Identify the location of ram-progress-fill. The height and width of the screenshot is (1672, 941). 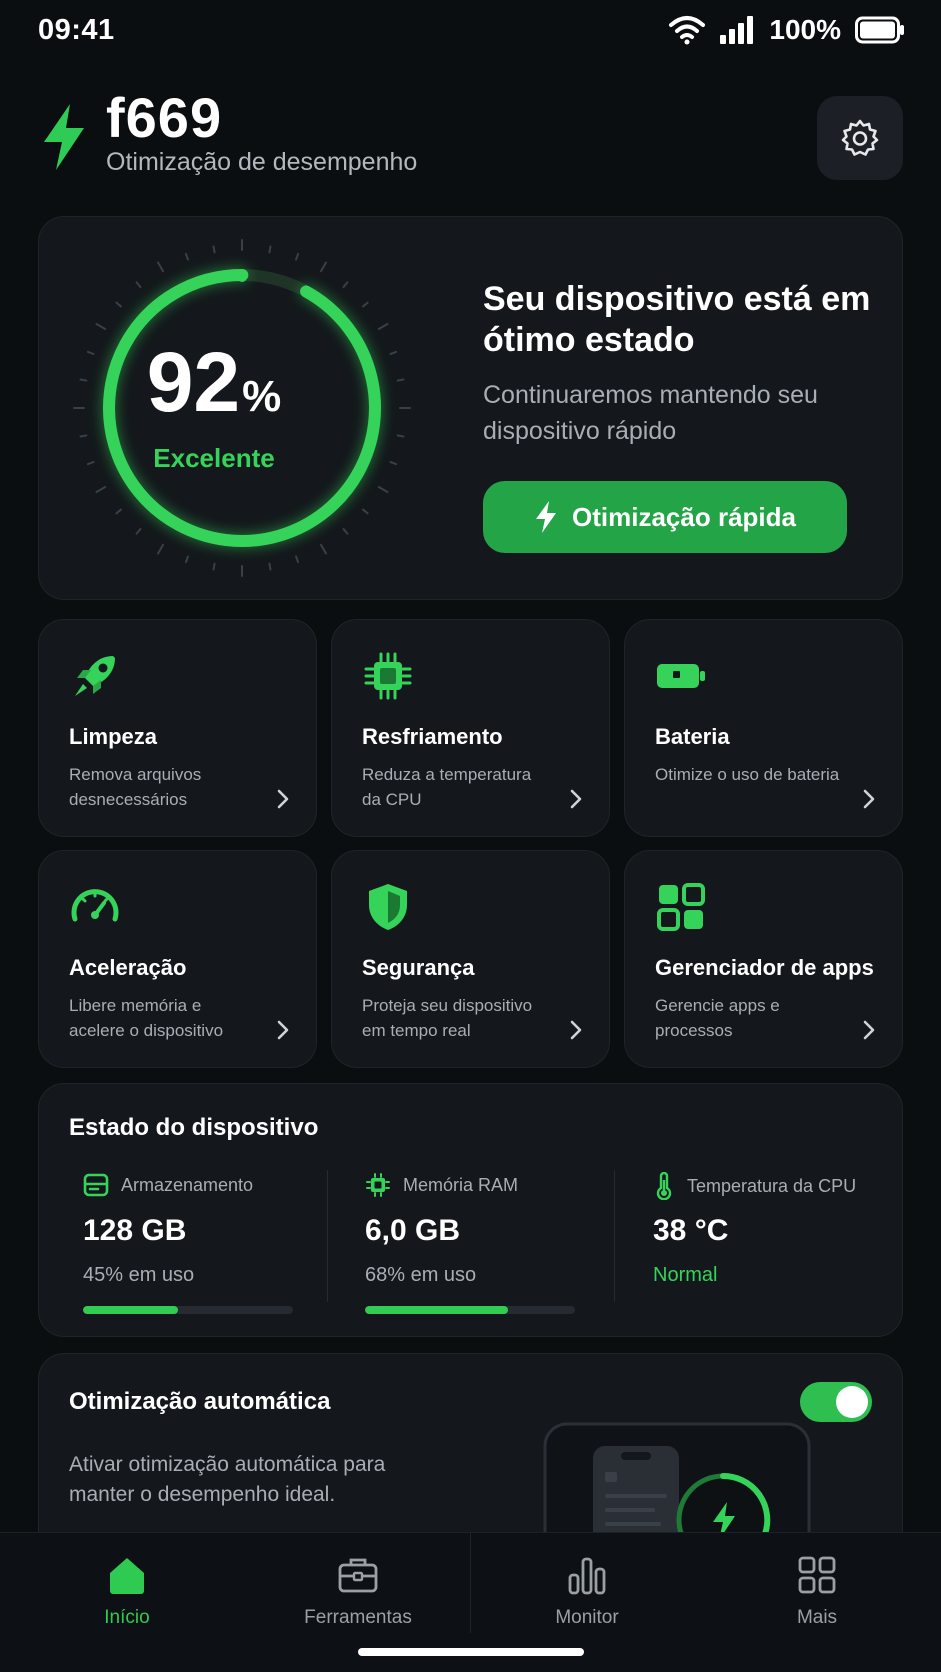
(436, 1310).